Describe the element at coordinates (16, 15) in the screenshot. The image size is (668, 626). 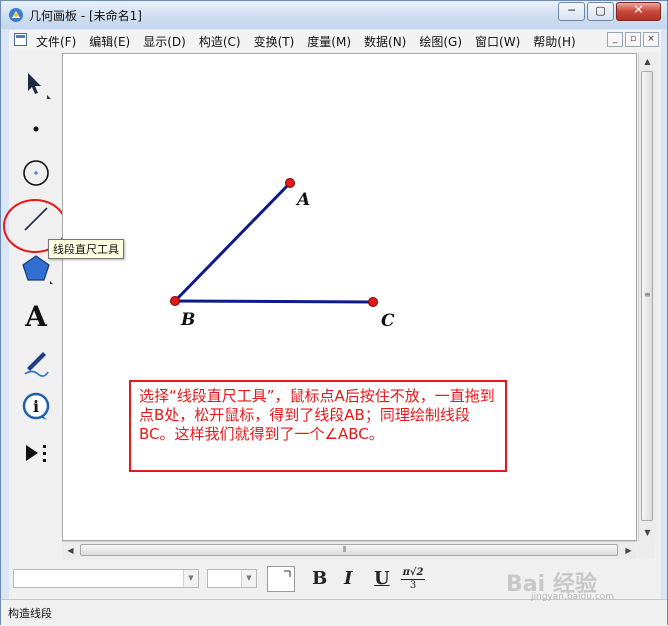
I see `app-logo-icon` at that location.